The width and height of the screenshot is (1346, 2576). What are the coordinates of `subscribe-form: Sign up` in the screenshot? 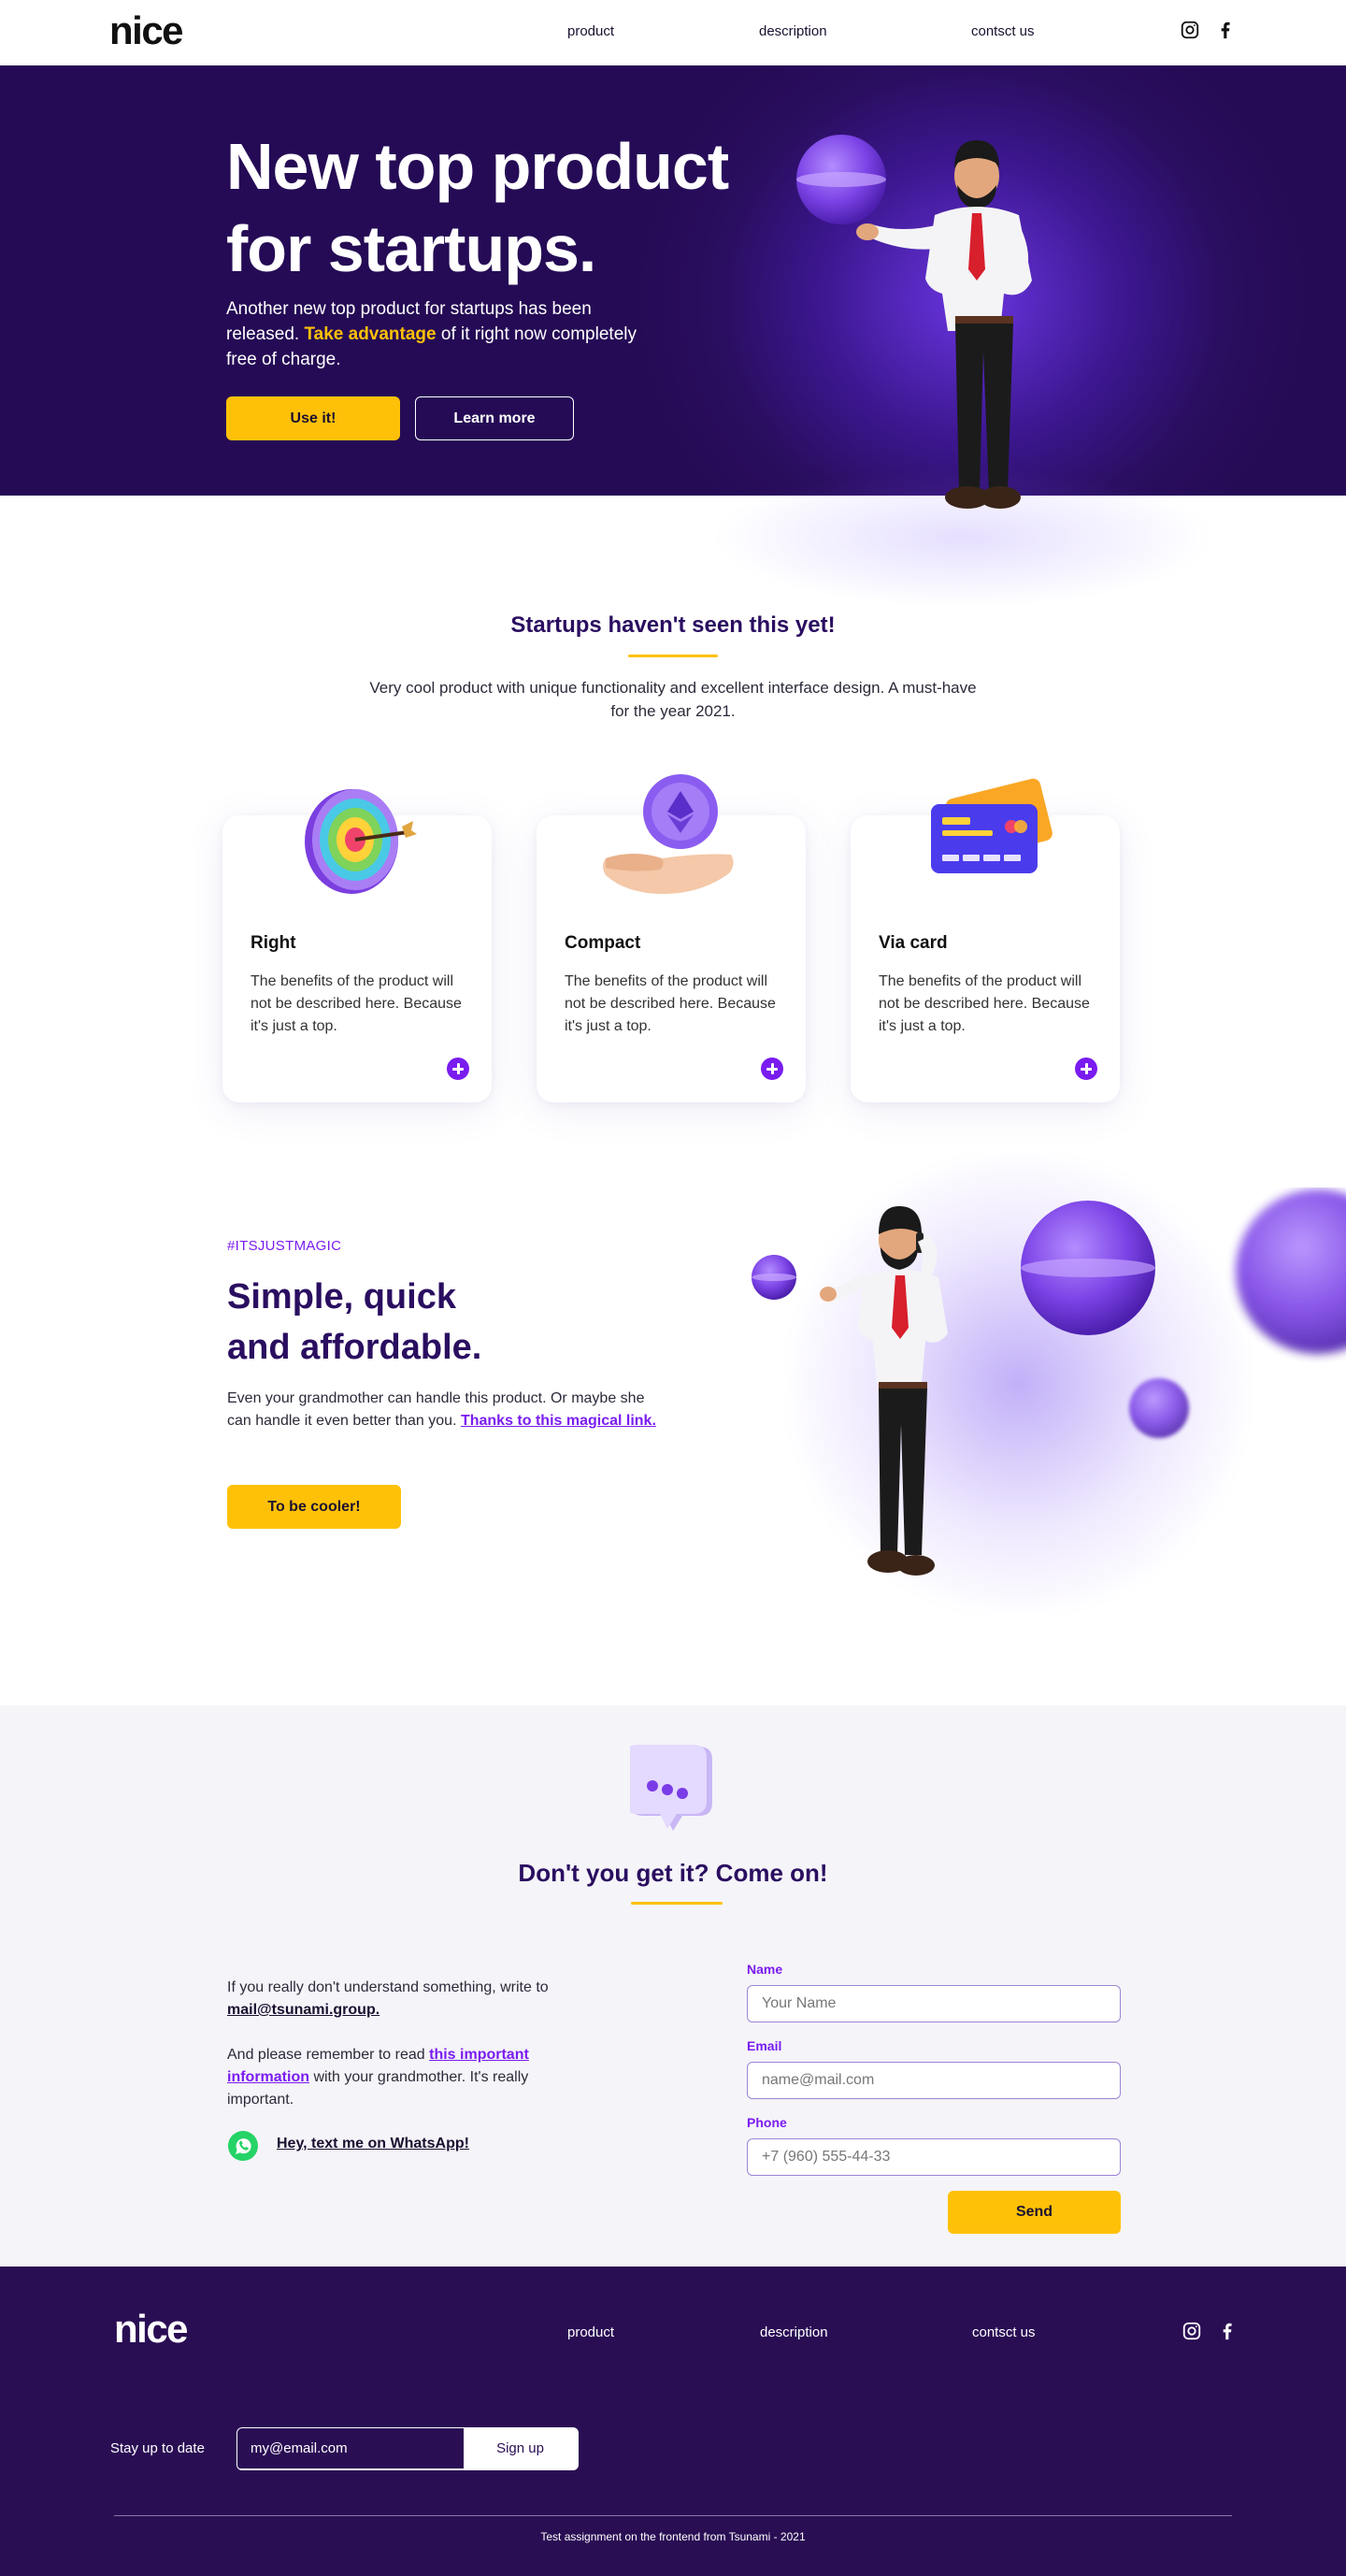 It's located at (407, 2449).